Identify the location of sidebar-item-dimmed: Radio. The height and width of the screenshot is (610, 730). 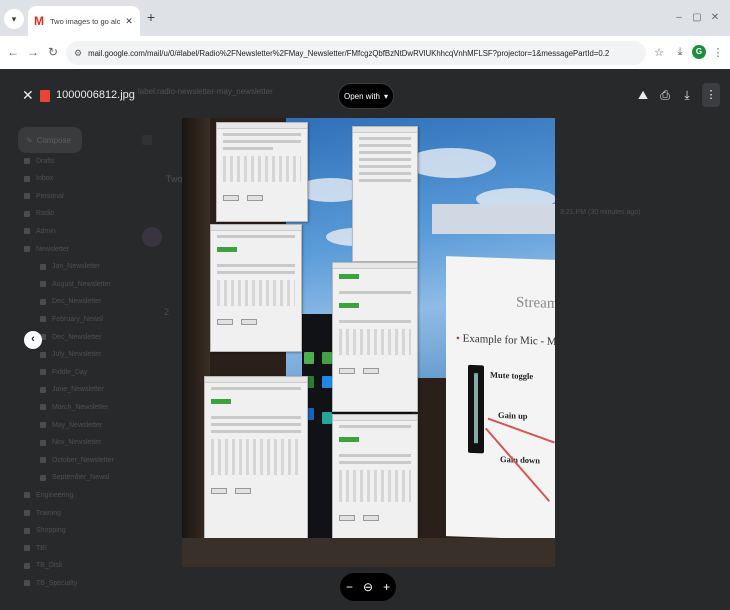
(39, 214).